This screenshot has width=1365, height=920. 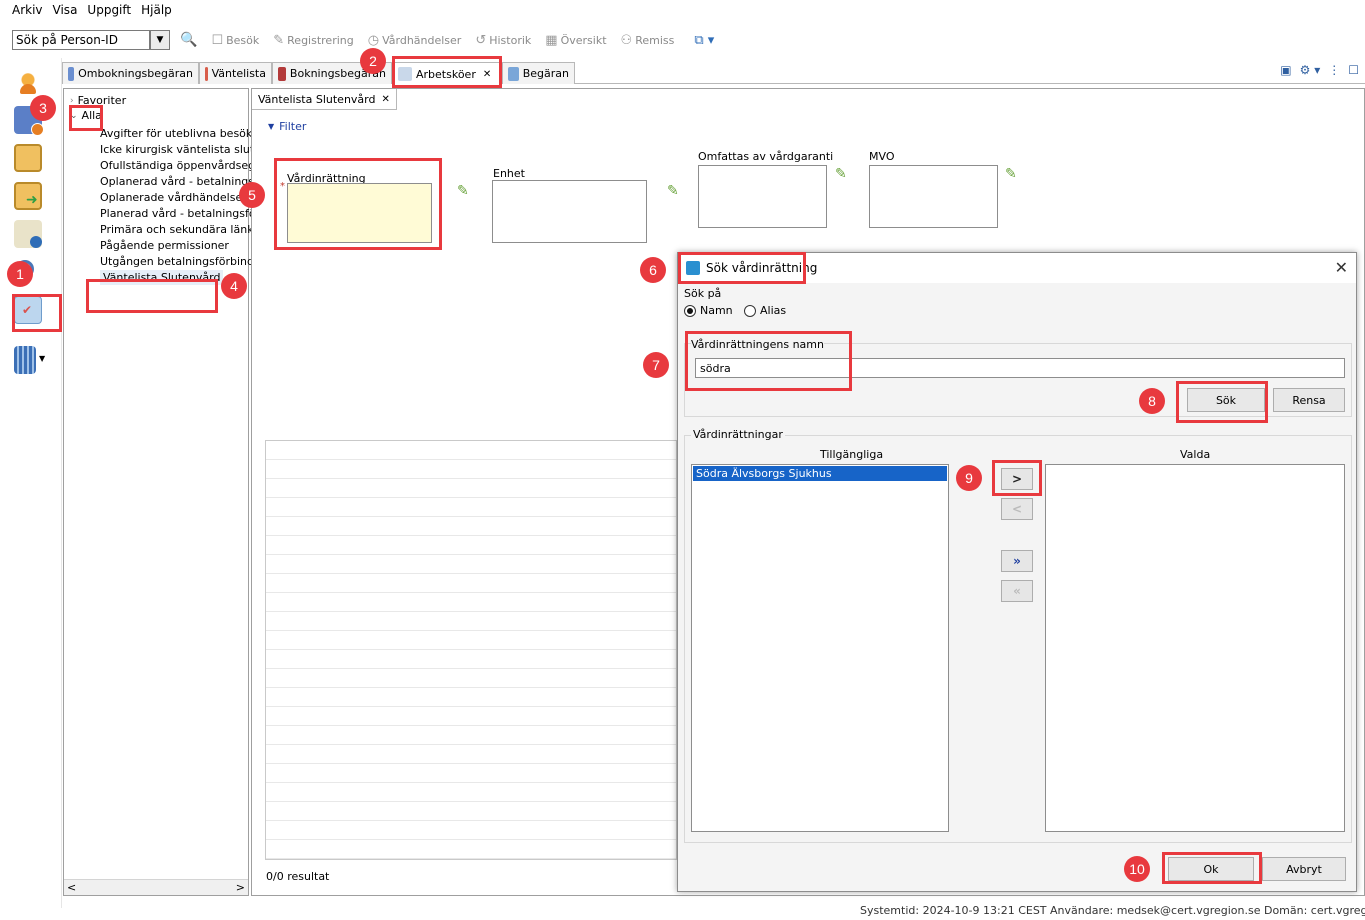 I want to click on left-launcher-bar: ➜ ✔ ▼, so click(x=31, y=483).